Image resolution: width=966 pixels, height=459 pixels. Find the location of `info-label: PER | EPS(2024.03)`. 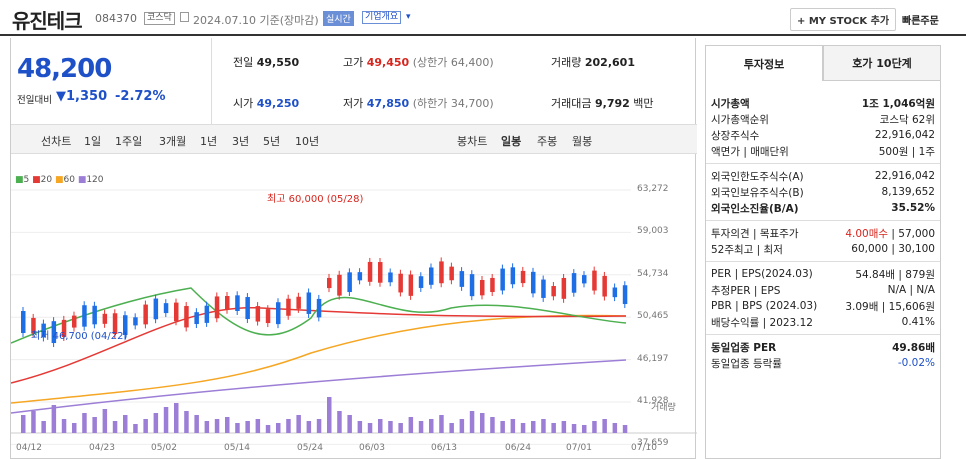

info-label: PER | EPS(2024.03) is located at coordinates (762, 274).